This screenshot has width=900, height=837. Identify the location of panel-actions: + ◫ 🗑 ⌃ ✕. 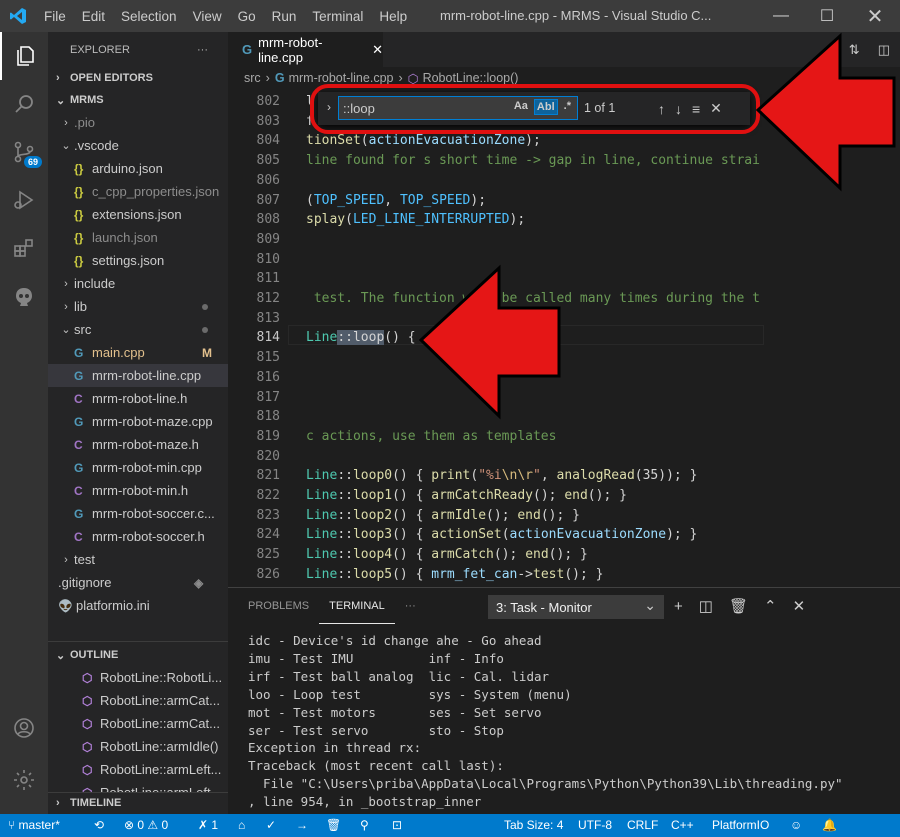
(739, 606).